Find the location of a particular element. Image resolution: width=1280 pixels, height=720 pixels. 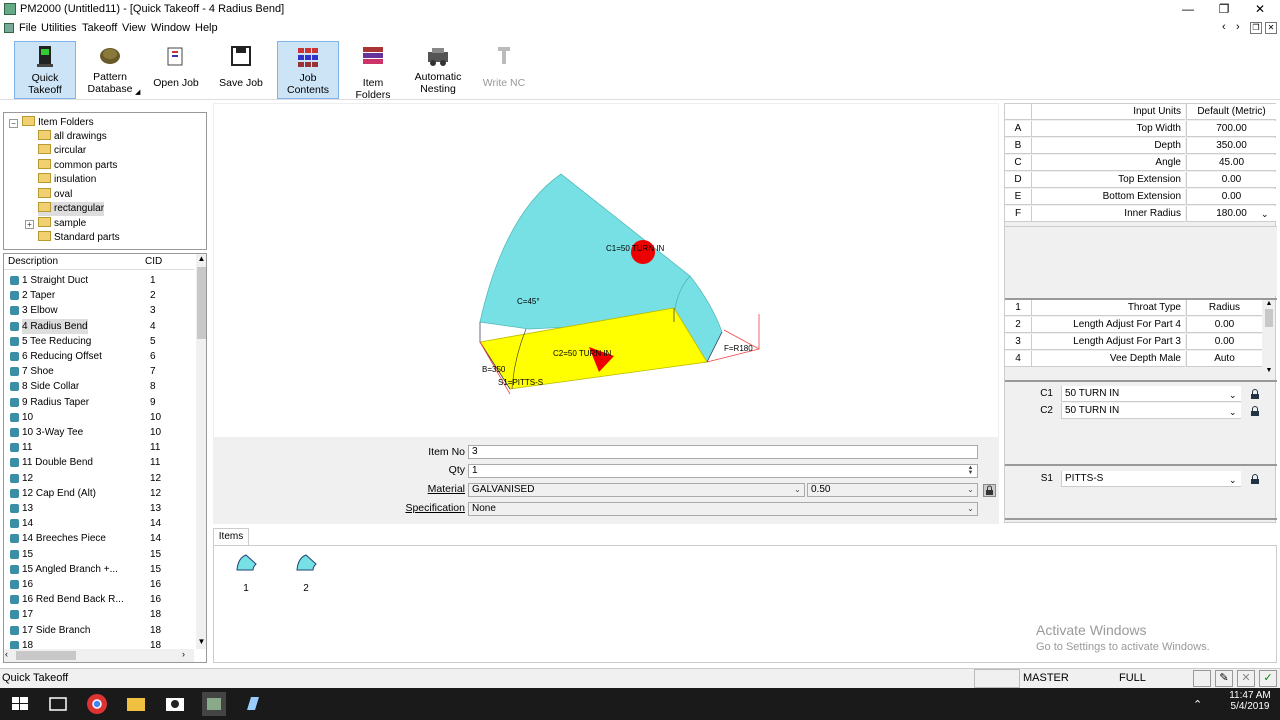

vertical-scrollbar: ▲ ▼ is located at coordinates (201, 451).